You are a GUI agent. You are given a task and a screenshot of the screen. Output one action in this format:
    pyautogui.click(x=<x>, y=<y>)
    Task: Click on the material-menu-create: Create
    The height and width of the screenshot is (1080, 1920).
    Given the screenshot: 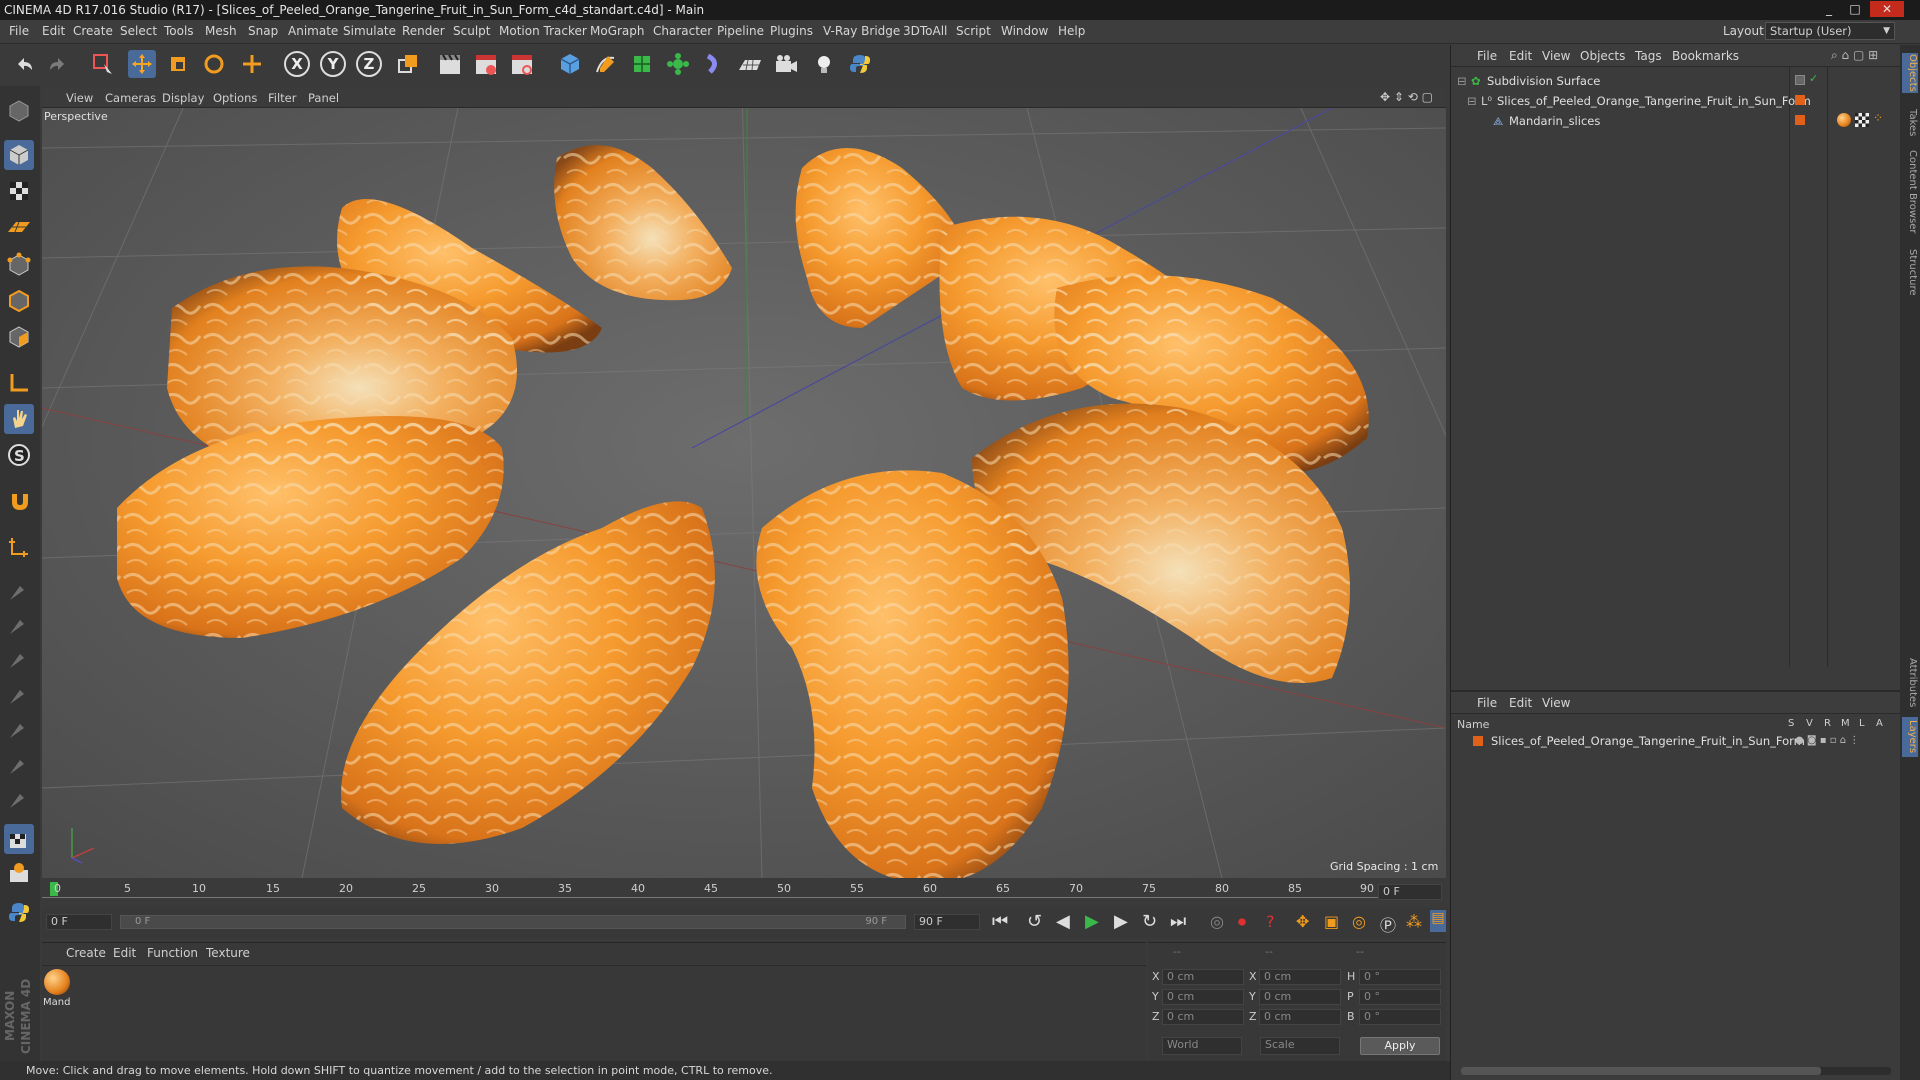 What is the action you would take?
    pyautogui.click(x=86, y=953)
    